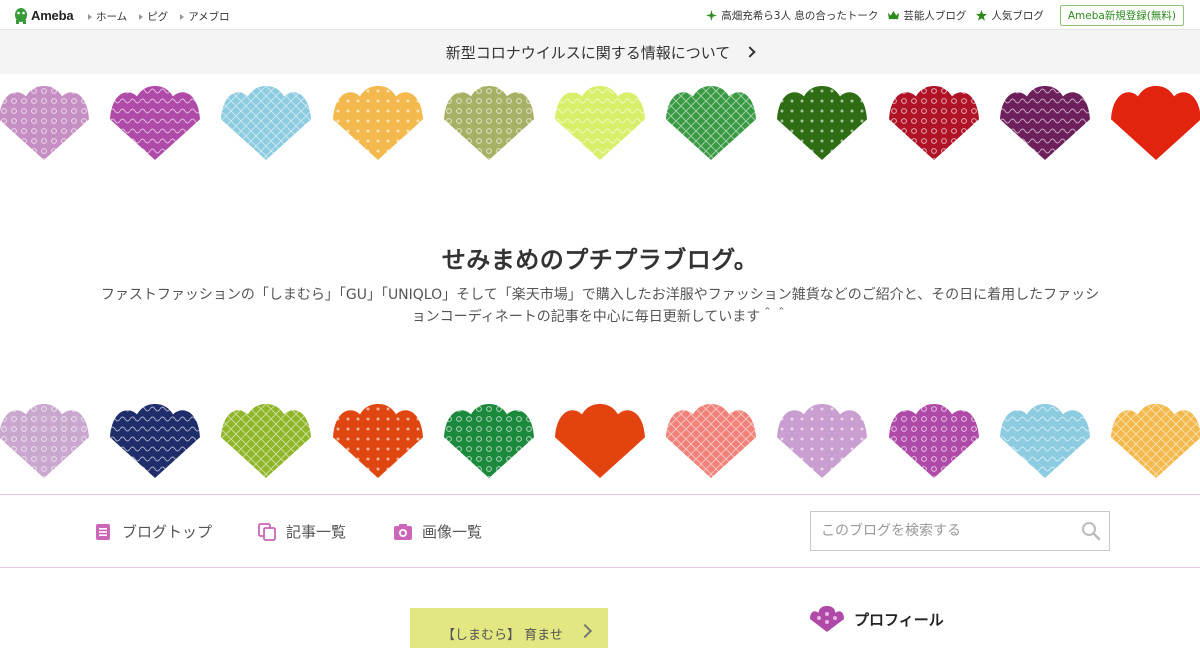 The height and width of the screenshot is (648, 1200). What do you see at coordinates (588, 52) in the screenshot?
I see `notice-text: 新型コロナウイルスに関する情報について` at bounding box center [588, 52].